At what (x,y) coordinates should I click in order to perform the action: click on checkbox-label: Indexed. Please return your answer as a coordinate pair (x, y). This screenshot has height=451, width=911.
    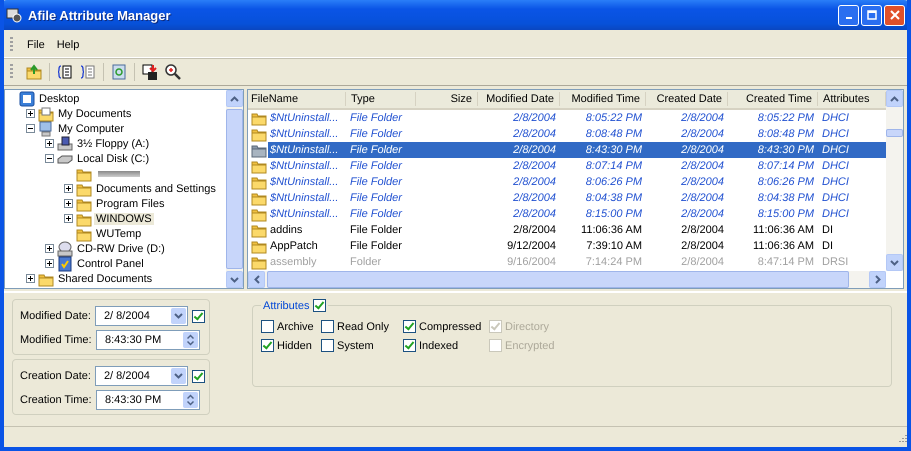
    Looking at the image, I should click on (438, 346).